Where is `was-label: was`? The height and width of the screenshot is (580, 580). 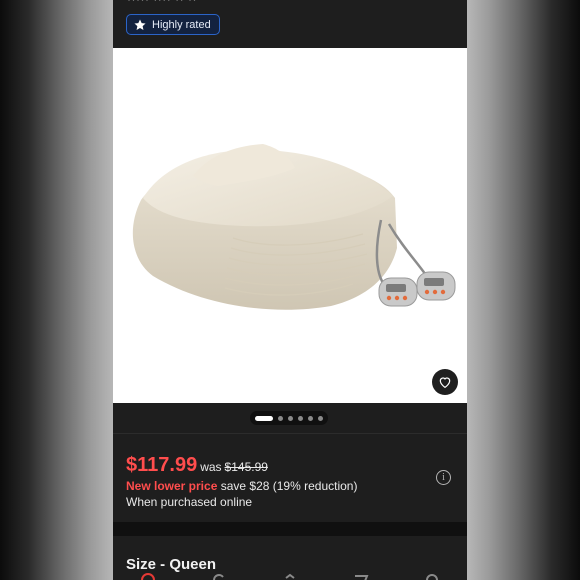
was-label: was is located at coordinates (211, 467).